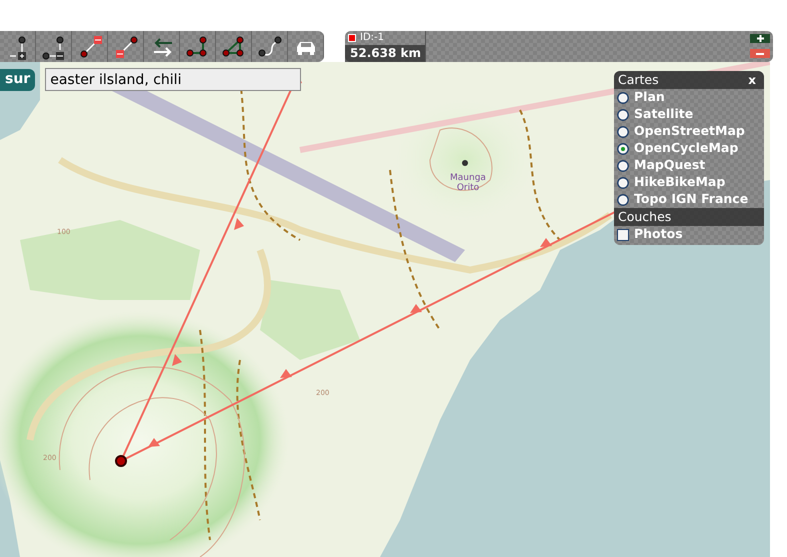  Describe the element at coordinates (689, 182) in the screenshot. I see `layer-option: HikeBikeMap` at that location.